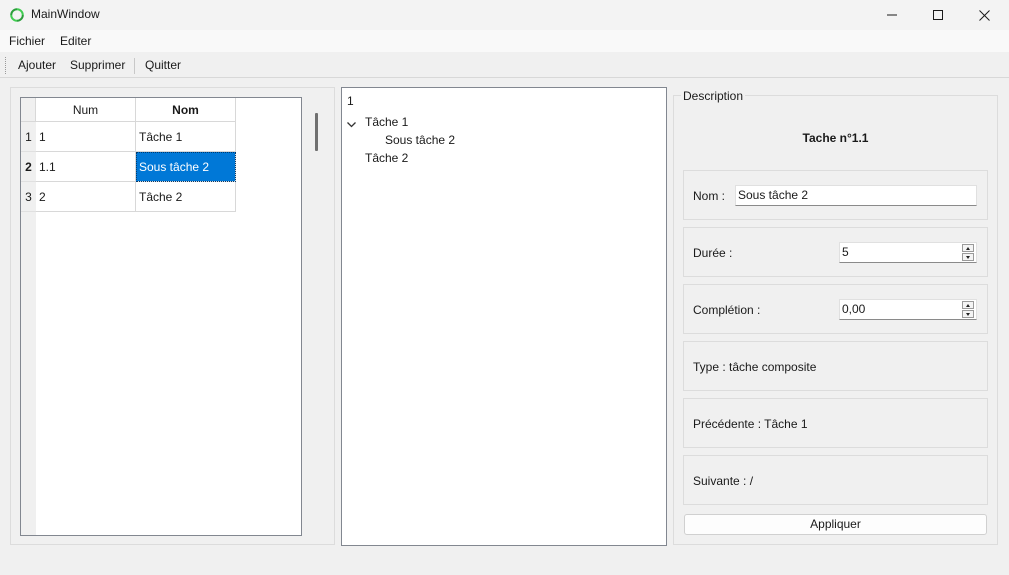 The height and width of the screenshot is (575, 1009). What do you see at coordinates (750, 424) in the screenshot?
I see `precedente-text: Précédente : Tâche 1` at bounding box center [750, 424].